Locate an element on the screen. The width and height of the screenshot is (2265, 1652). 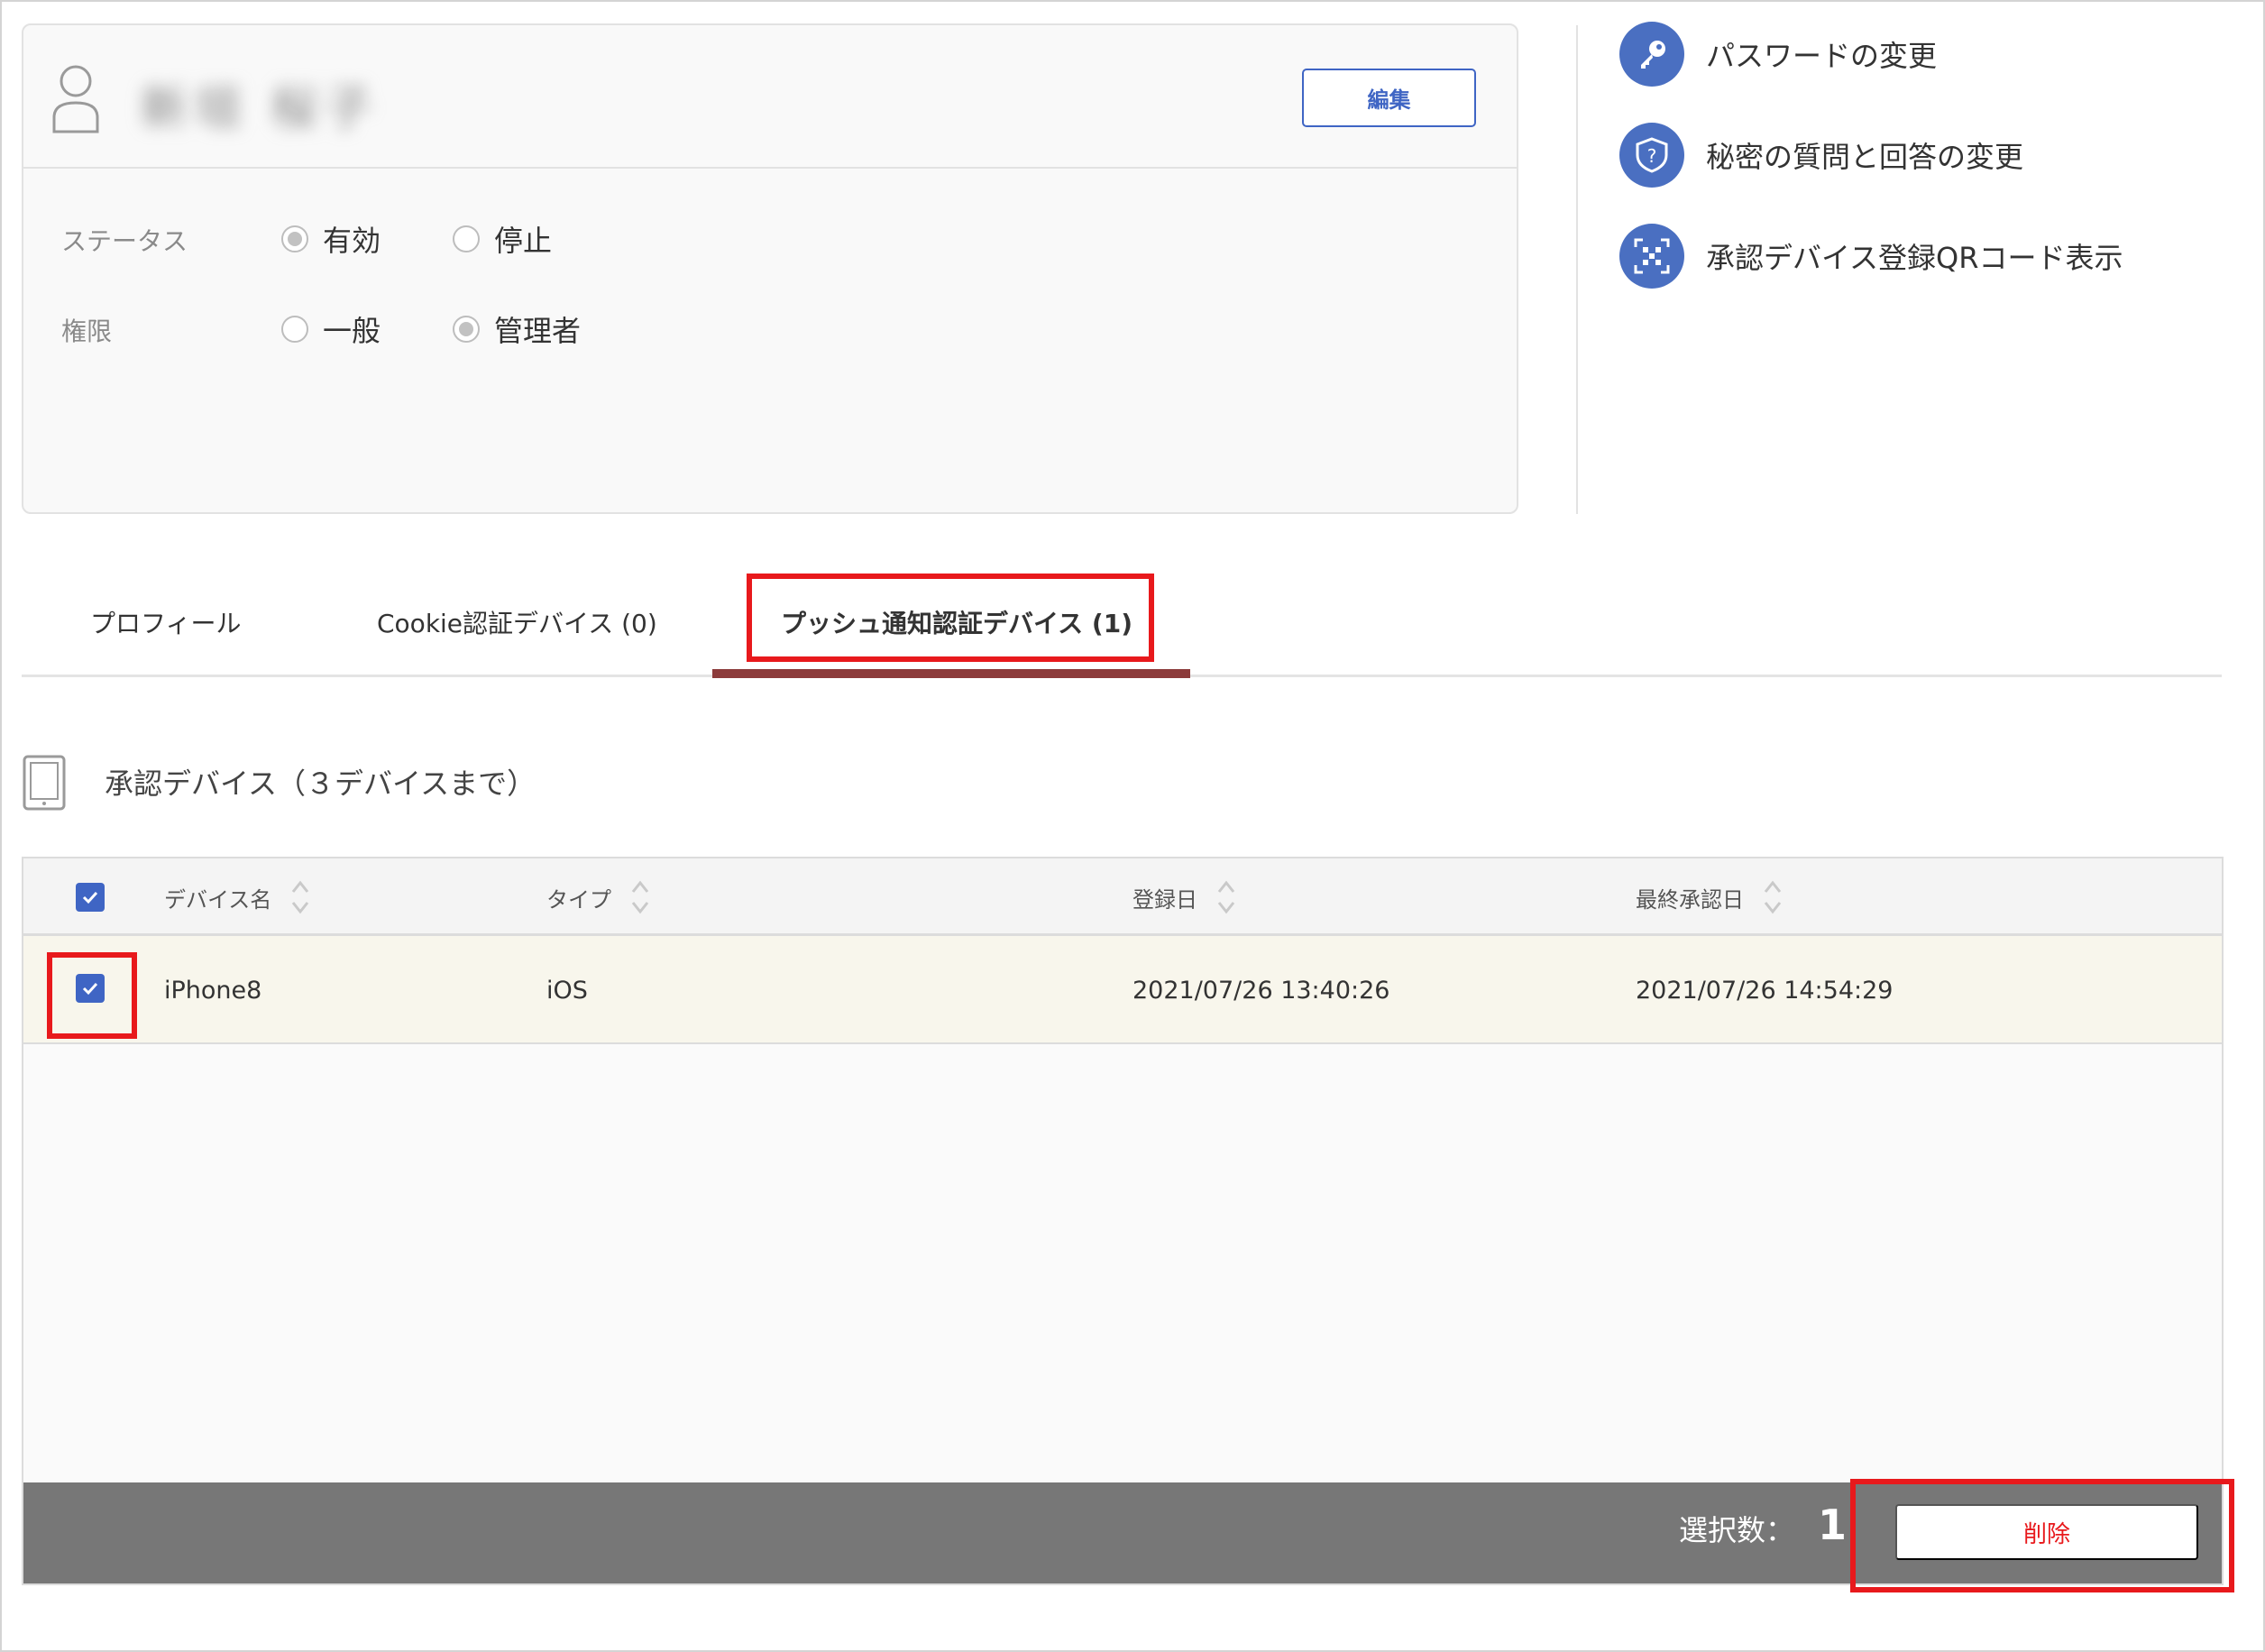
column-header-type: タイプ is located at coordinates (599, 897).